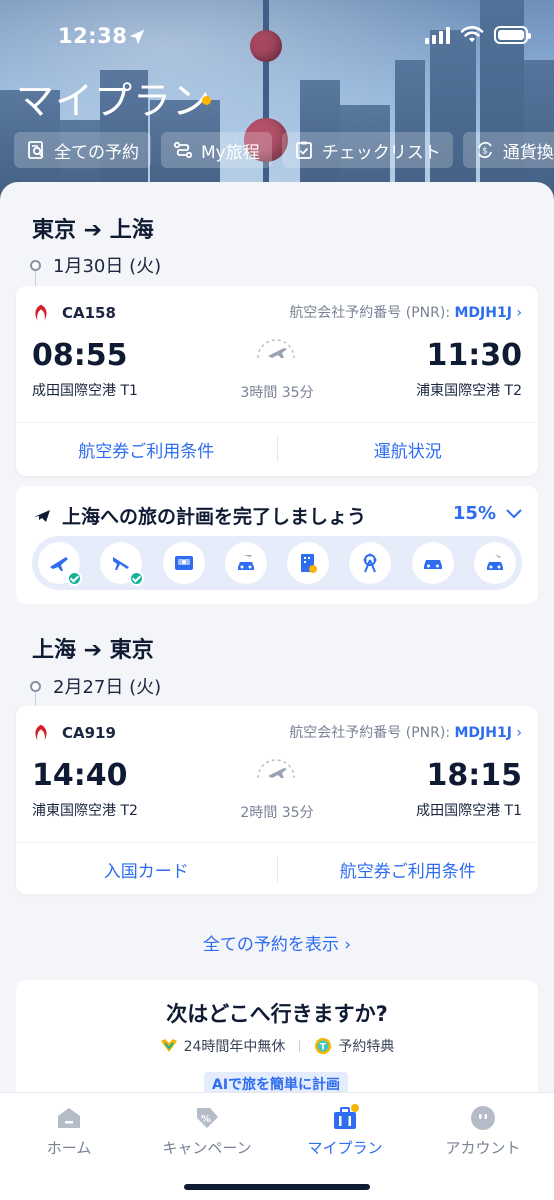 This screenshot has height=1200, width=554. I want to click on plan-step-hotel, so click(308, 563).